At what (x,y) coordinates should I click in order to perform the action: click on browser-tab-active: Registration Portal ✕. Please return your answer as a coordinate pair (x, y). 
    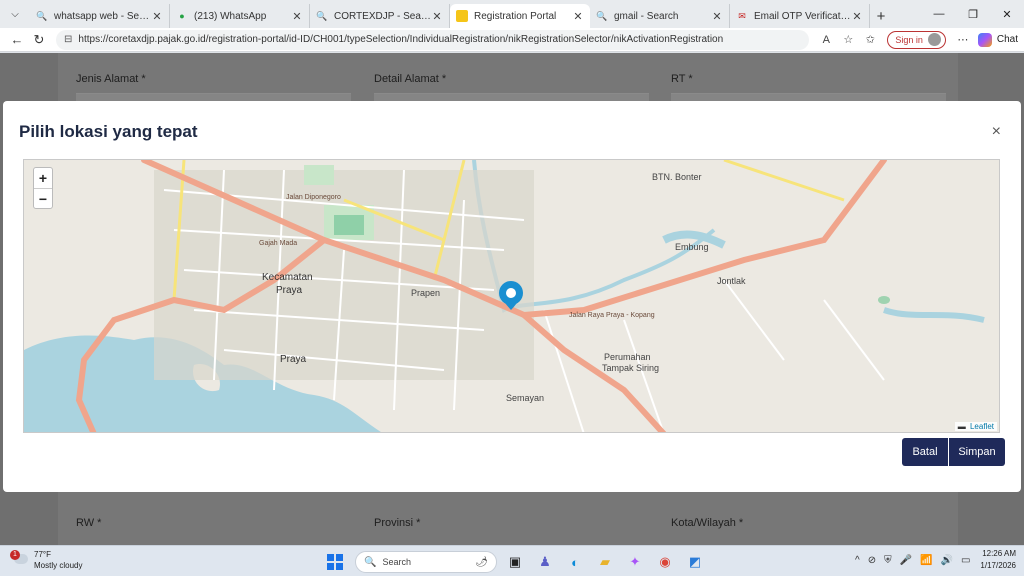
    Looking at the image, I should click on (520, 16).